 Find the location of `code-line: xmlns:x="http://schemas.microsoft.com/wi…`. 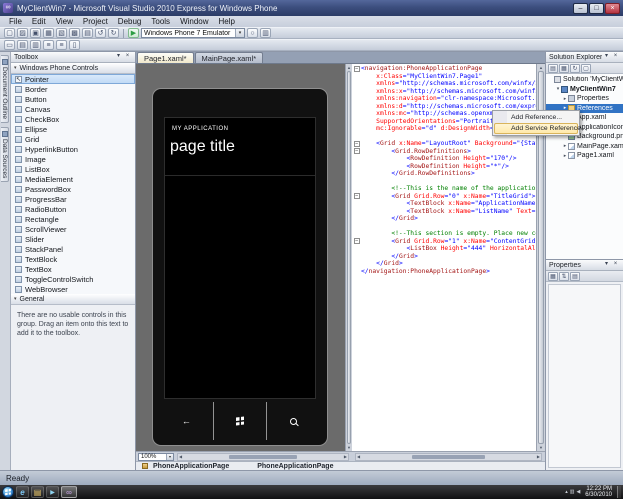

code-line: xmlns:x="http://schemas.microsoft.com/wi… is located at coordinates (444, 92).